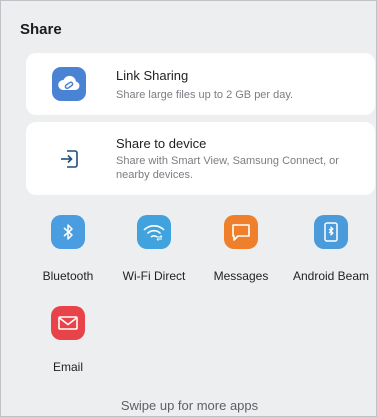 This screenshot has width=377, height=417. Describe the element at coordinates (68, 323) in the screenshot. I see `email-icon` at that location.